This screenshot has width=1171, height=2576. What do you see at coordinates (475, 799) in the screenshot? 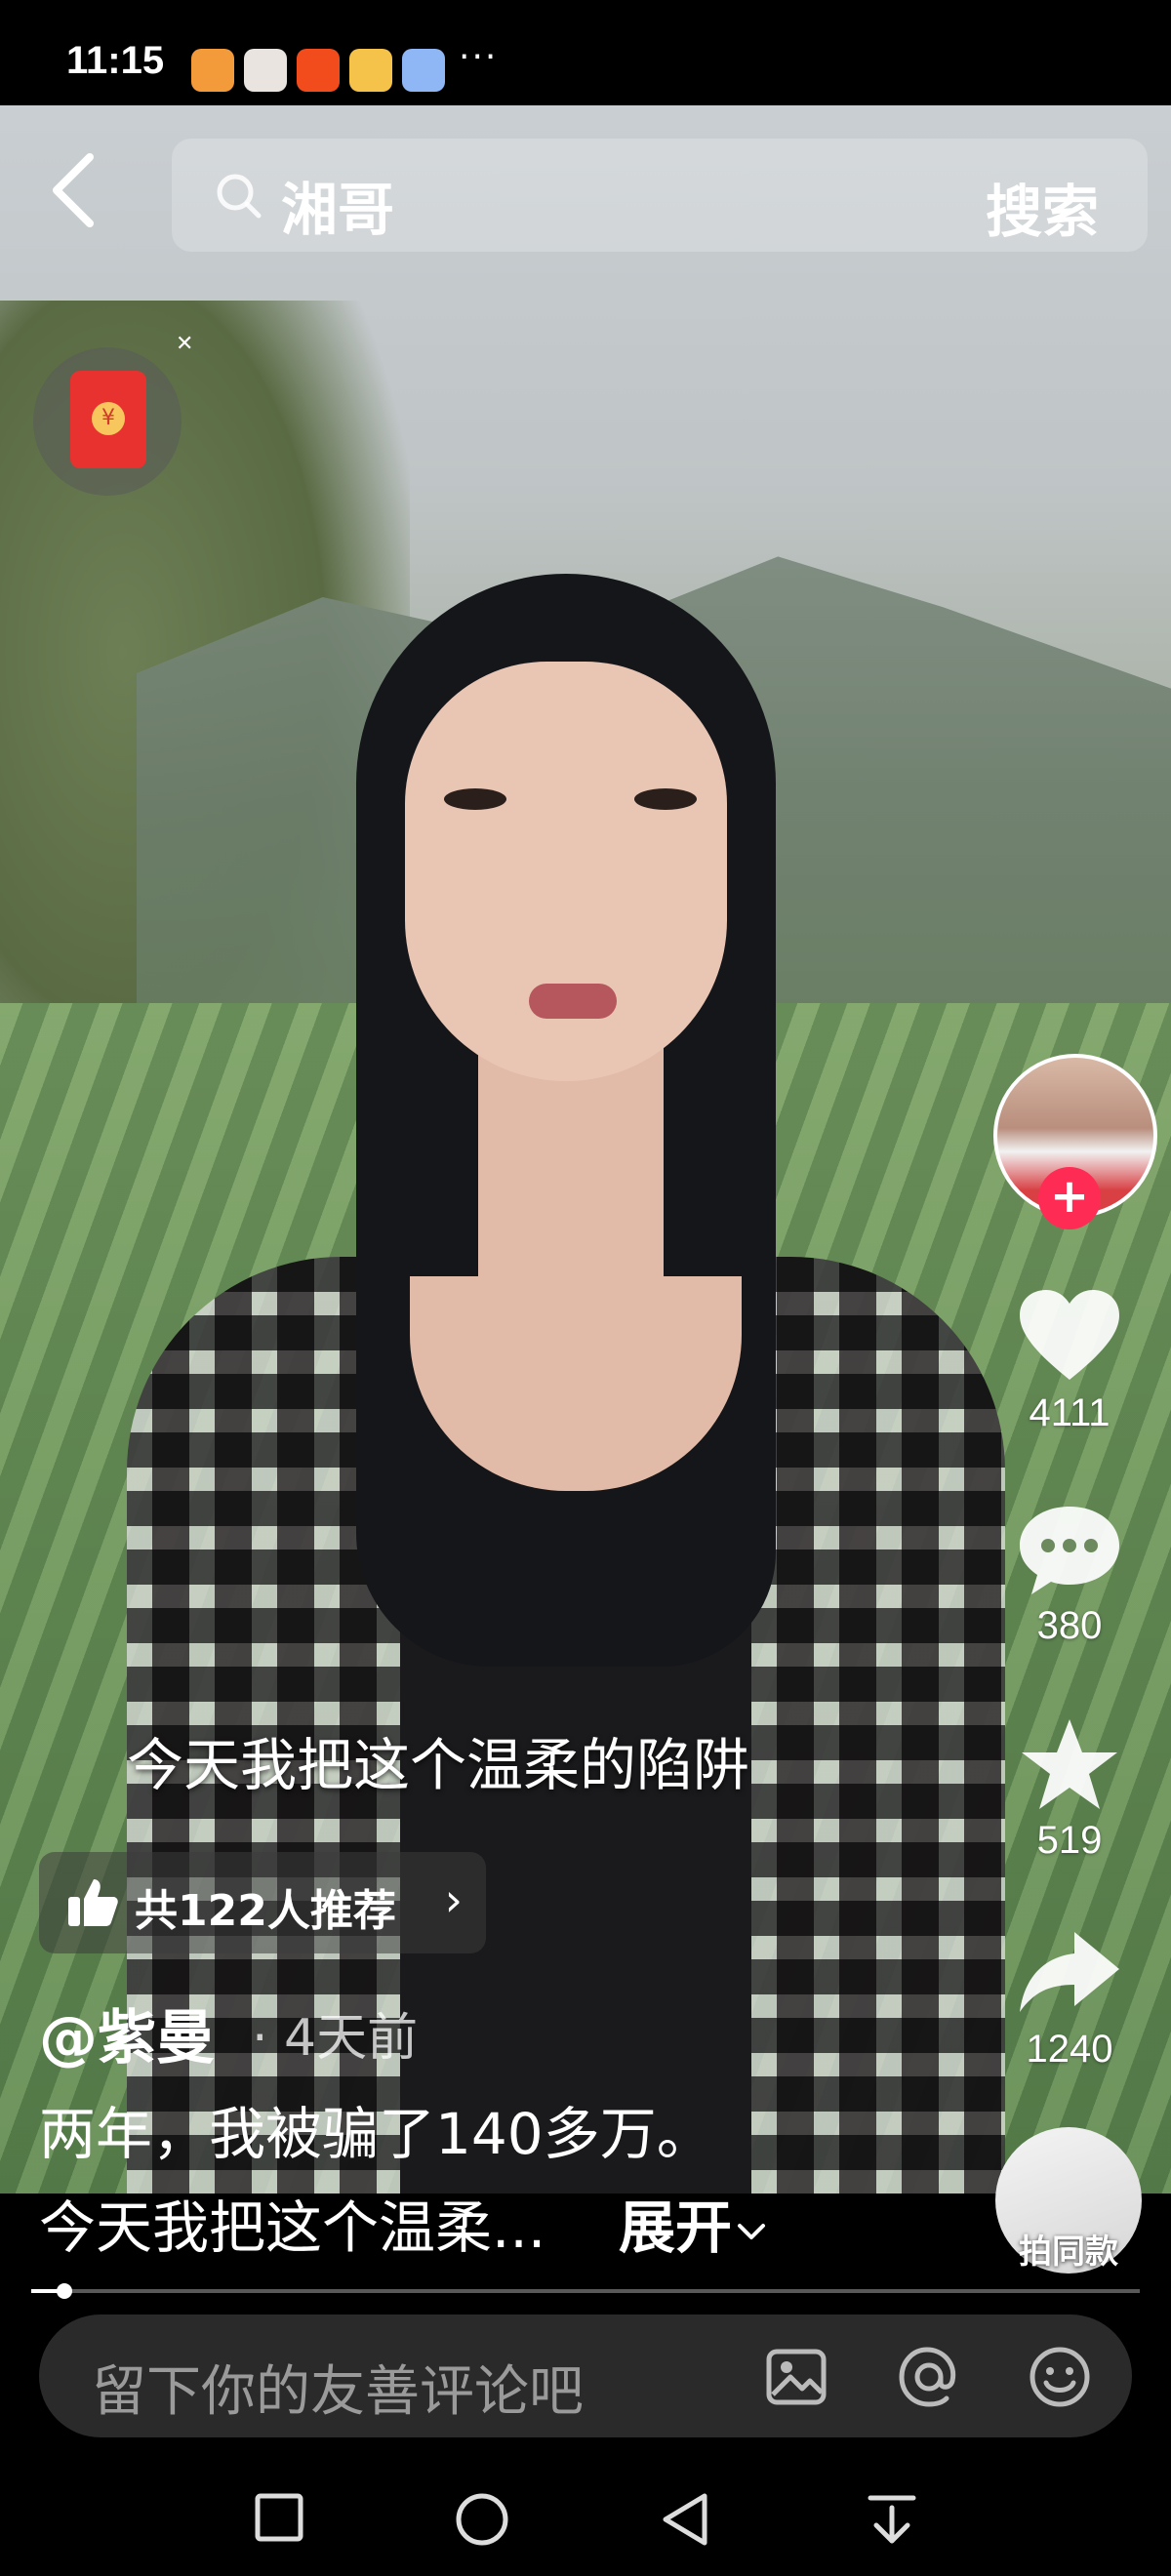
I see `person-eye-left` at bounding box center [475, 799].